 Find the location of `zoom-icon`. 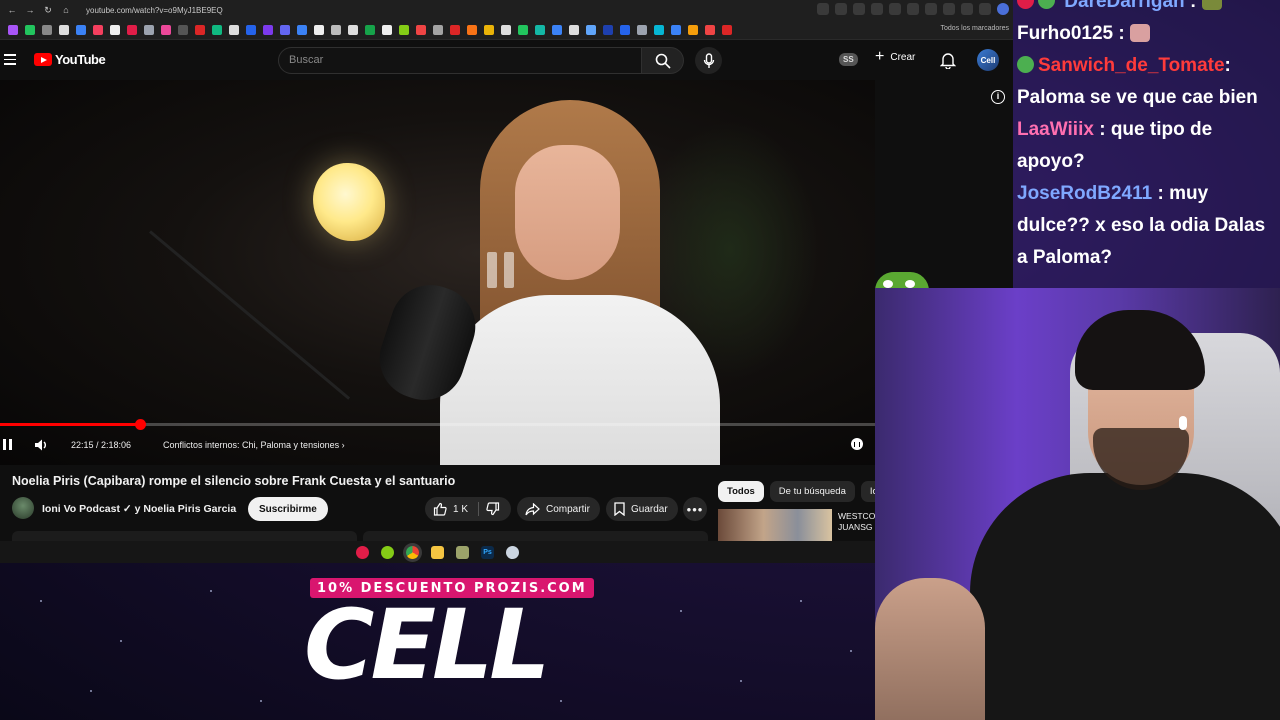

zoom-icon is located at coordinates (823, 9).